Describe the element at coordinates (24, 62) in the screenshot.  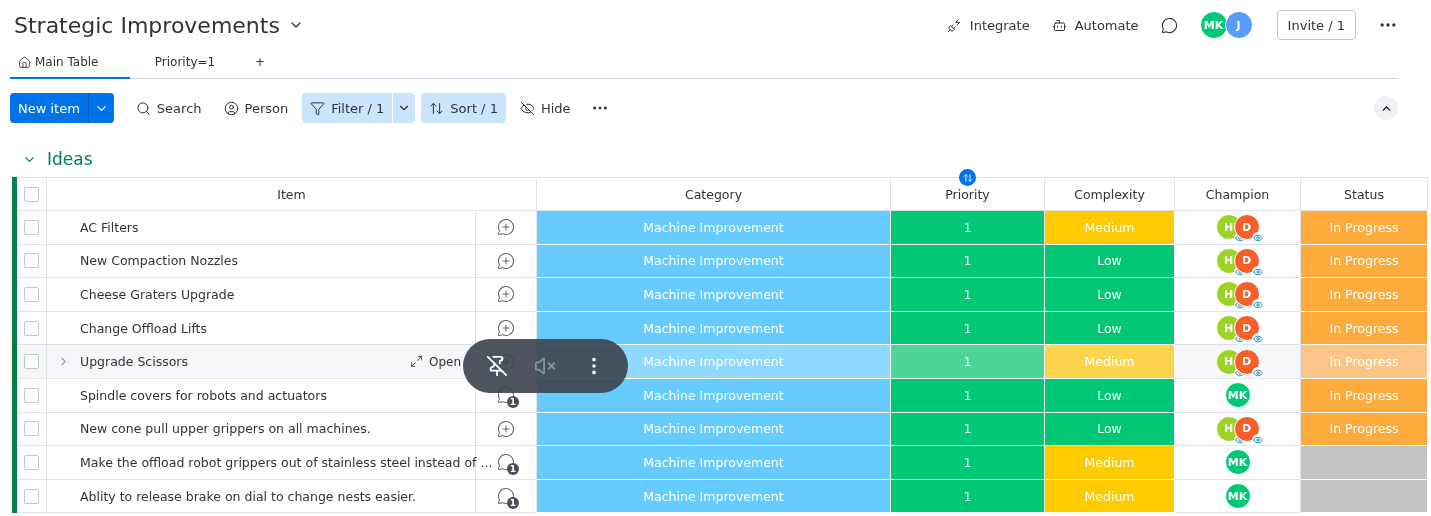
I see `home-icon` at that location.